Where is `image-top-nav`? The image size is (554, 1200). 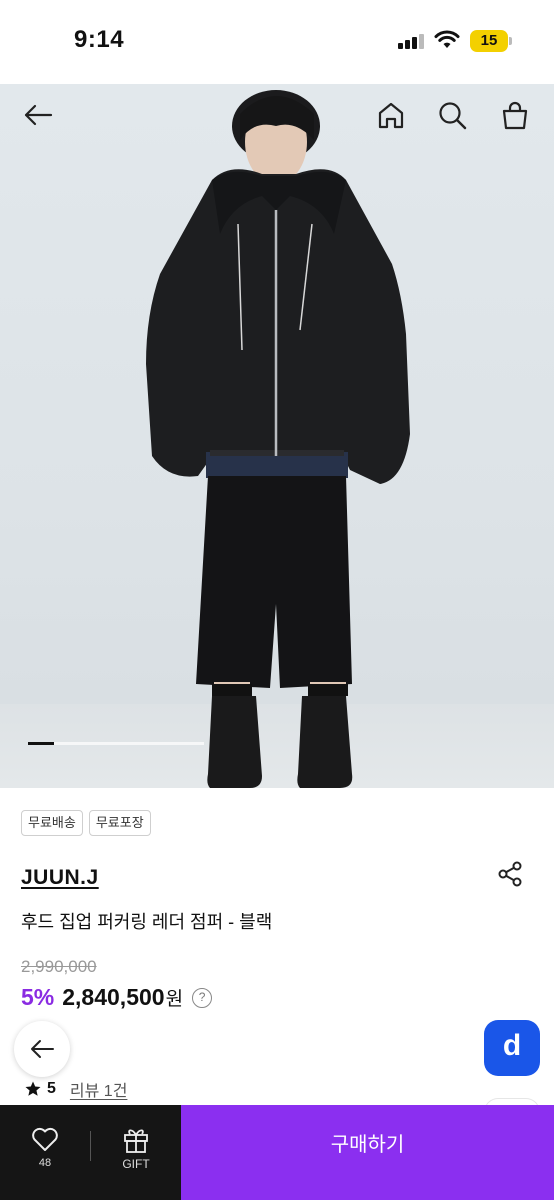
image-top-nav is located at coordinates (277, 116).